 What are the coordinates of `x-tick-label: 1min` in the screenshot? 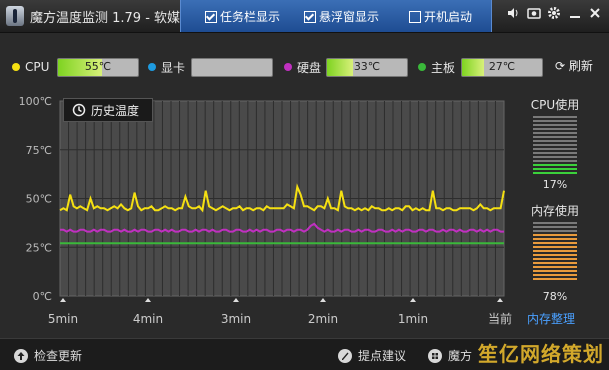 It's located at (413, 319).